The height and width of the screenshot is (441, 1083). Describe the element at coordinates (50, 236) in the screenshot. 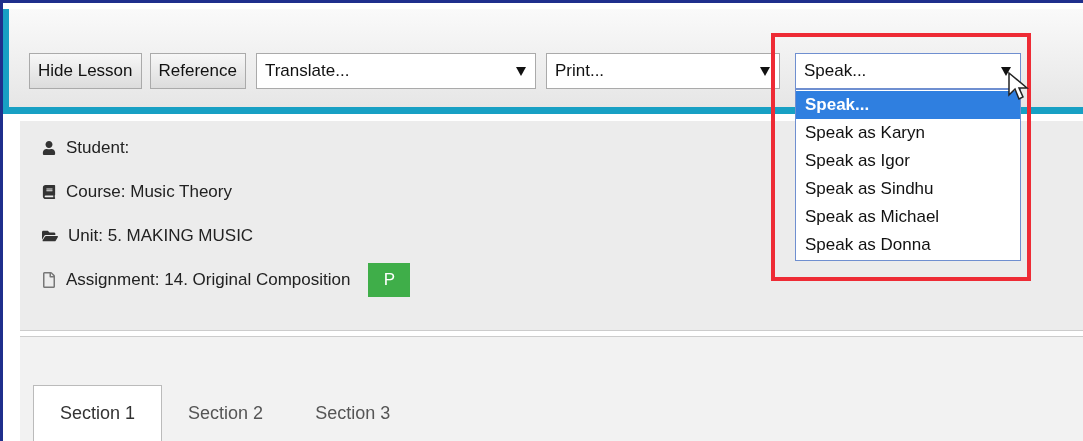

I see `folder-icon` at that location.